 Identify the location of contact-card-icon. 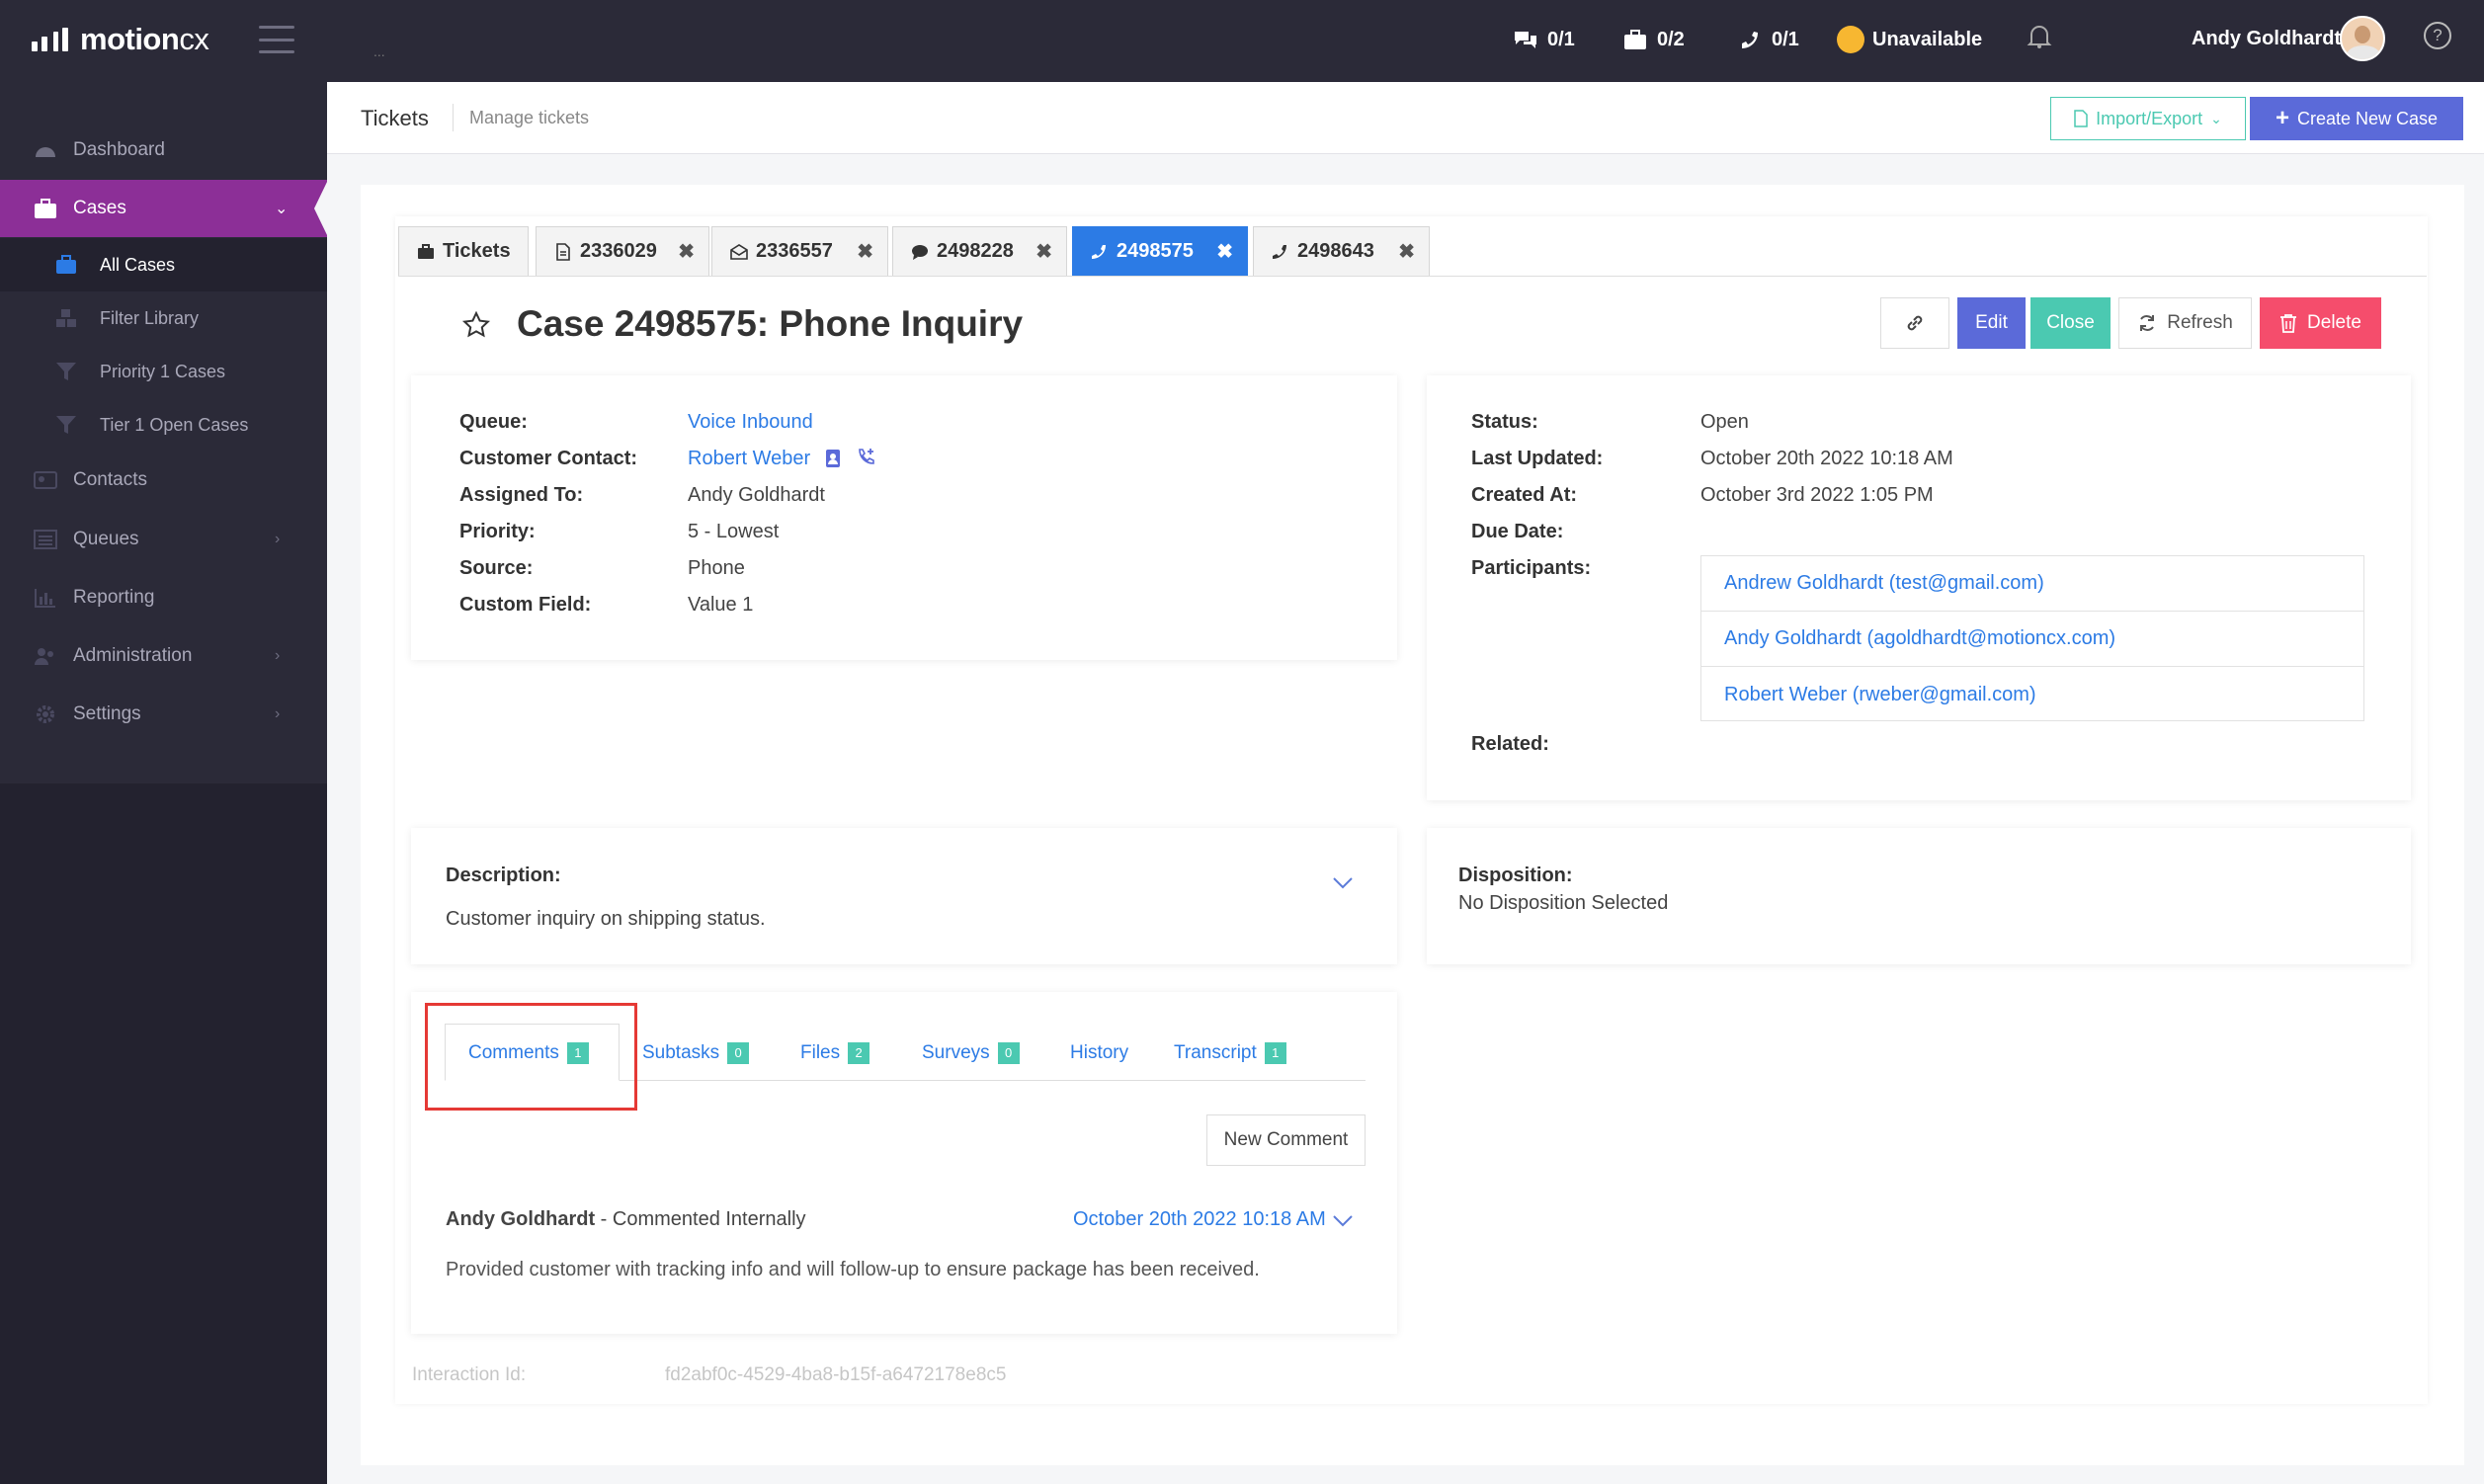
(833, 458).